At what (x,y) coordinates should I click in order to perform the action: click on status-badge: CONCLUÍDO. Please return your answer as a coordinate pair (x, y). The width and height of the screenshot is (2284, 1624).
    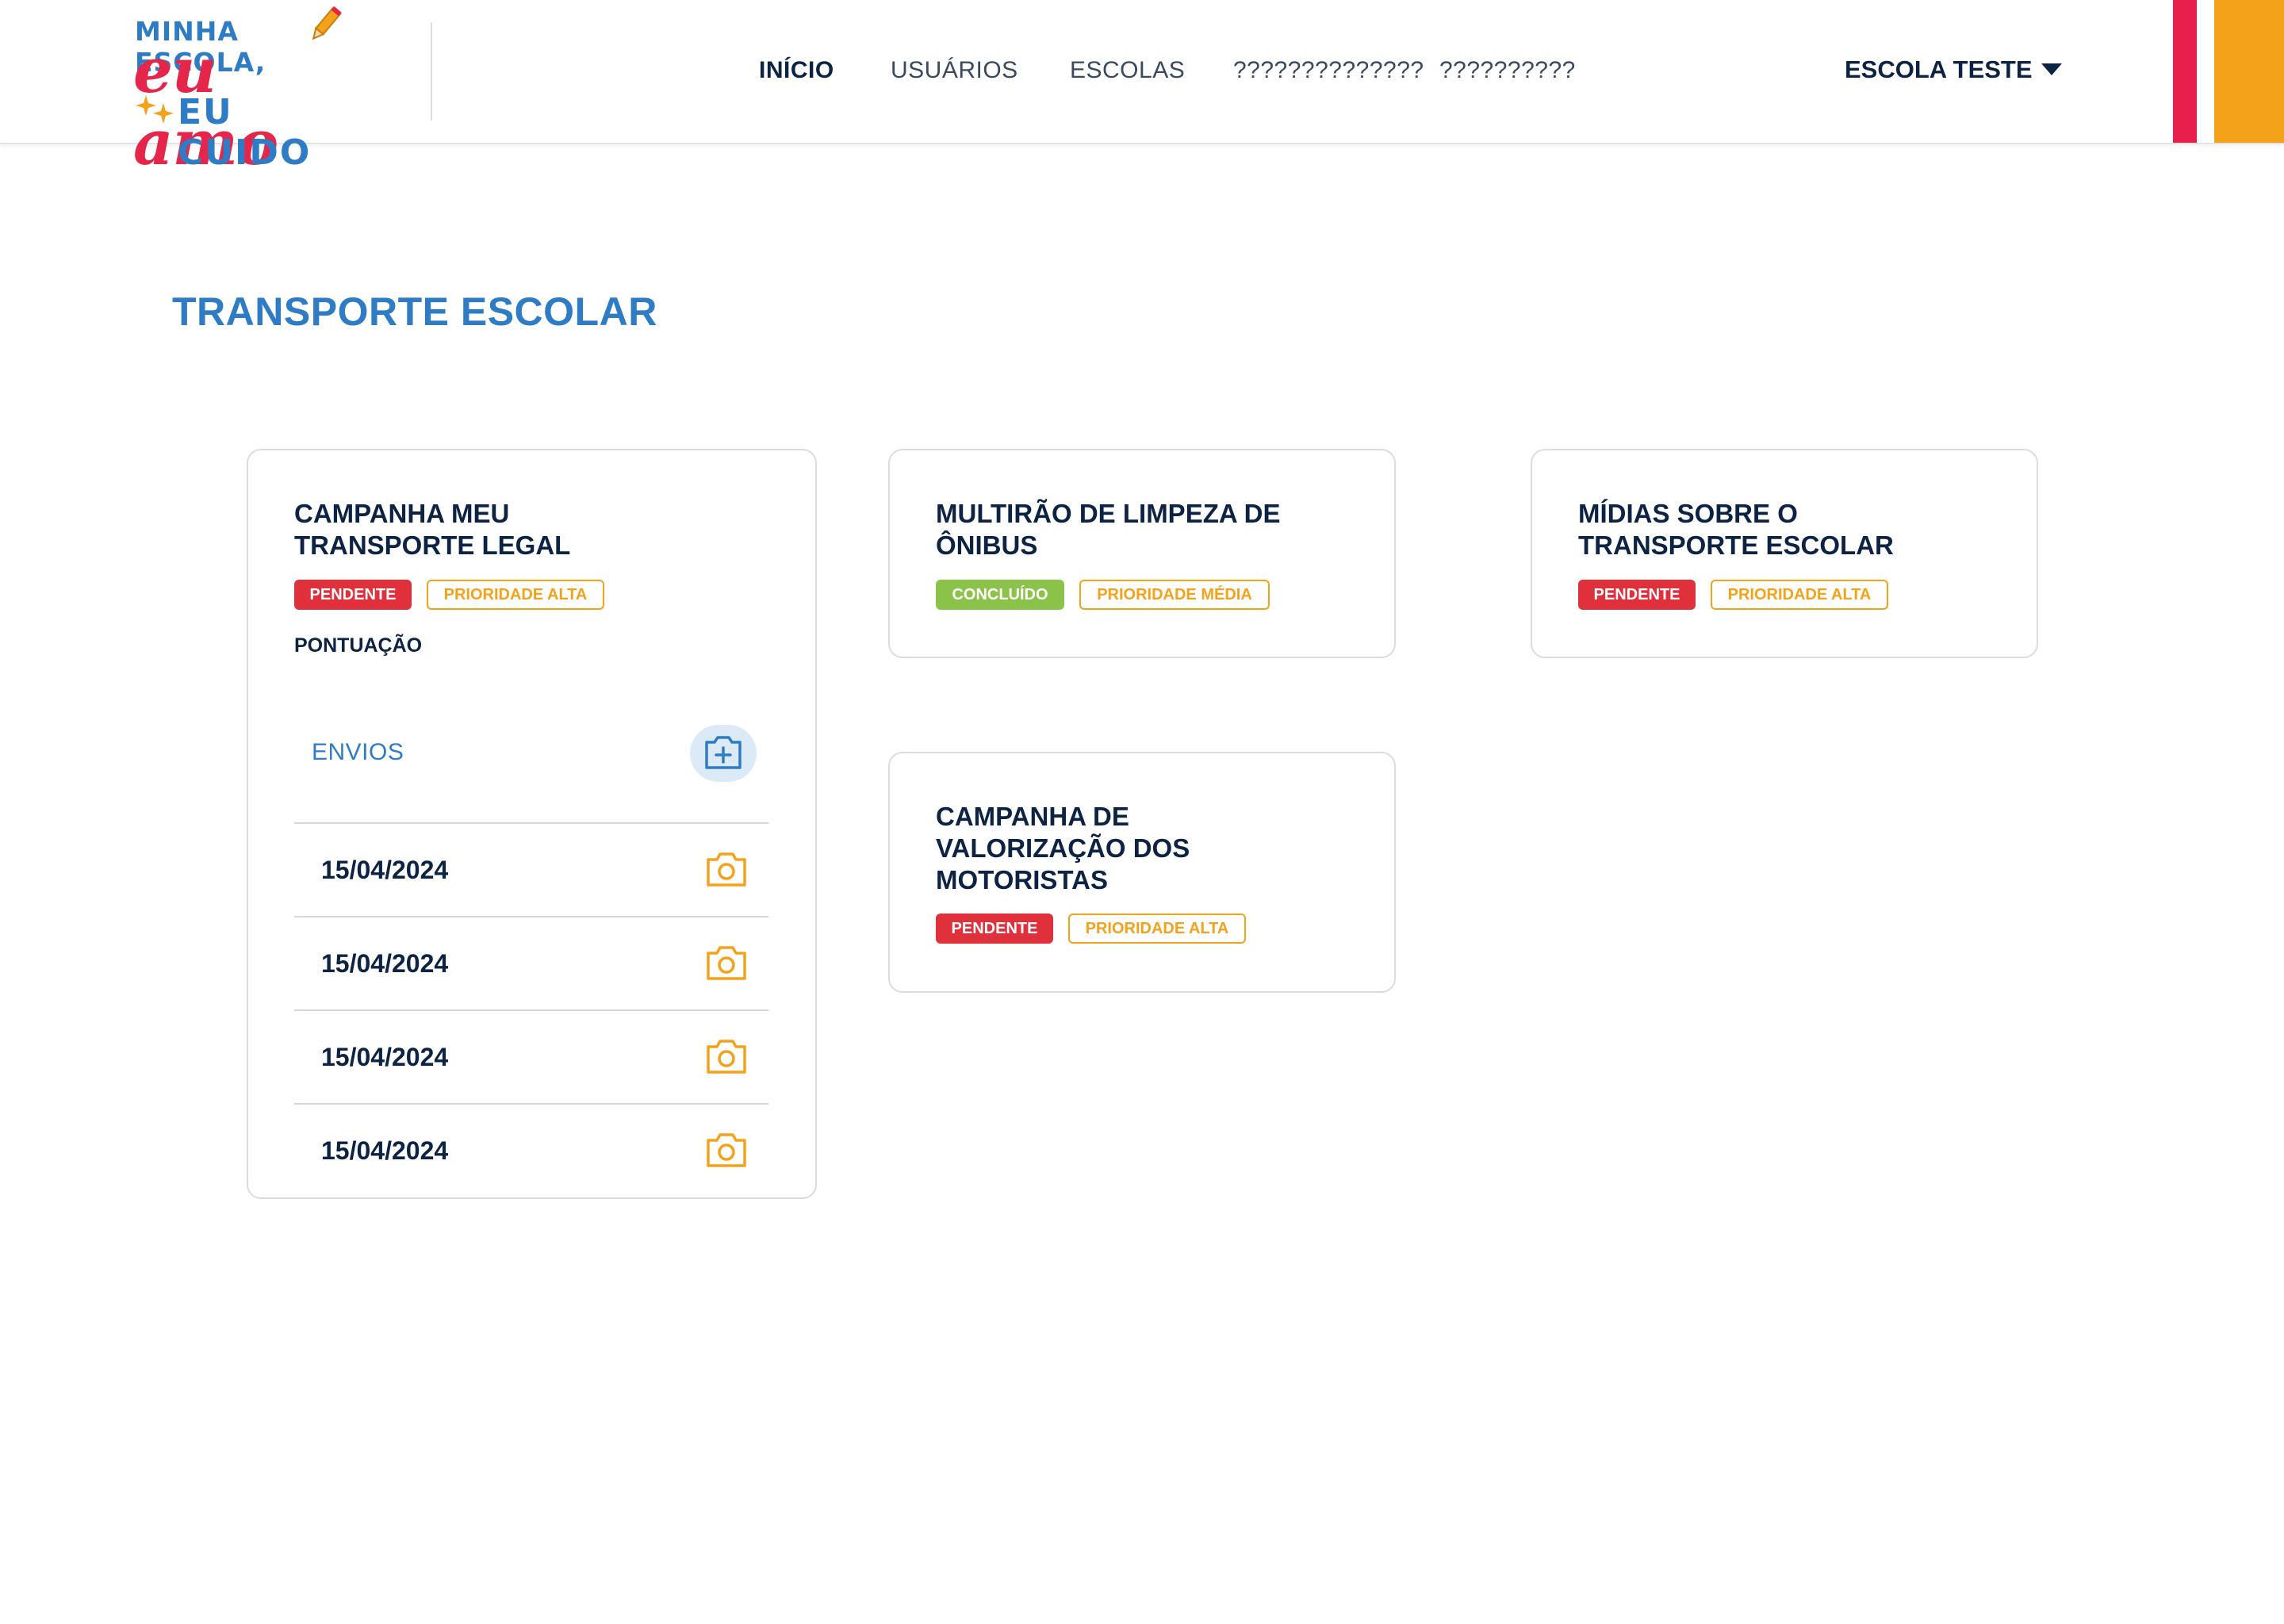
    Looking at the image, I should click on (1000, 595).